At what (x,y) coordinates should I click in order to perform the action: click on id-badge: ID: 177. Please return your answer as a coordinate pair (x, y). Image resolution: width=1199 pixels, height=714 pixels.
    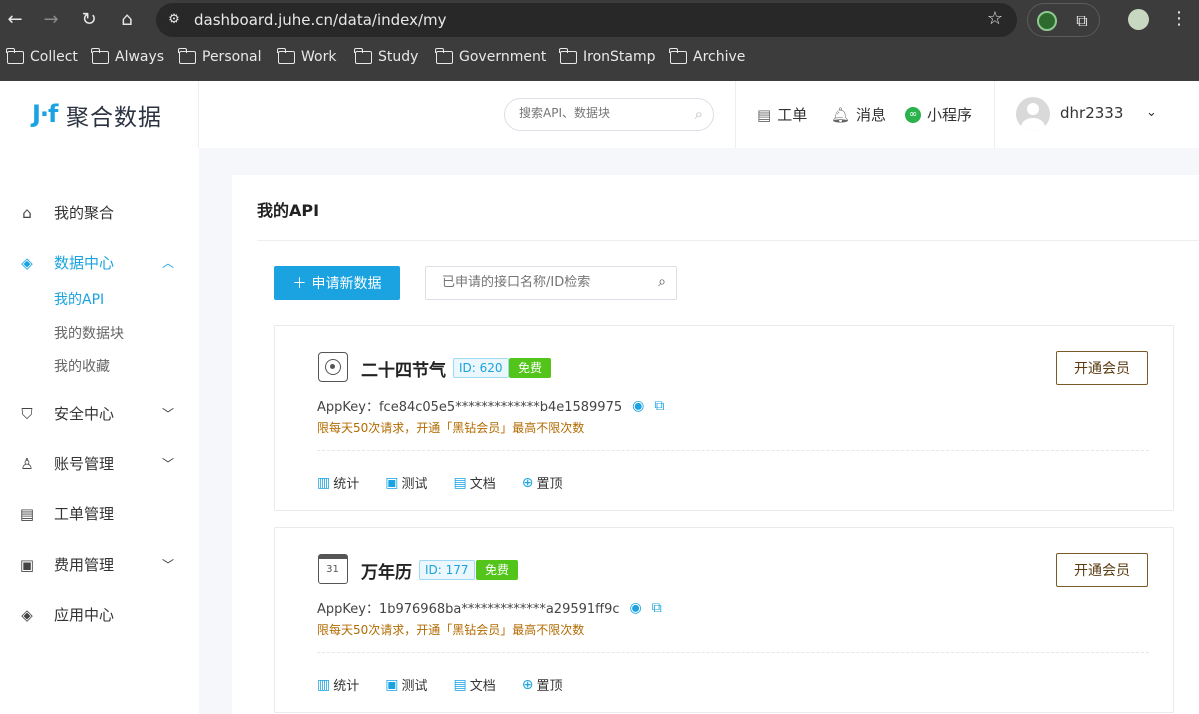
    Looking at the image, I should click on (447, 570).